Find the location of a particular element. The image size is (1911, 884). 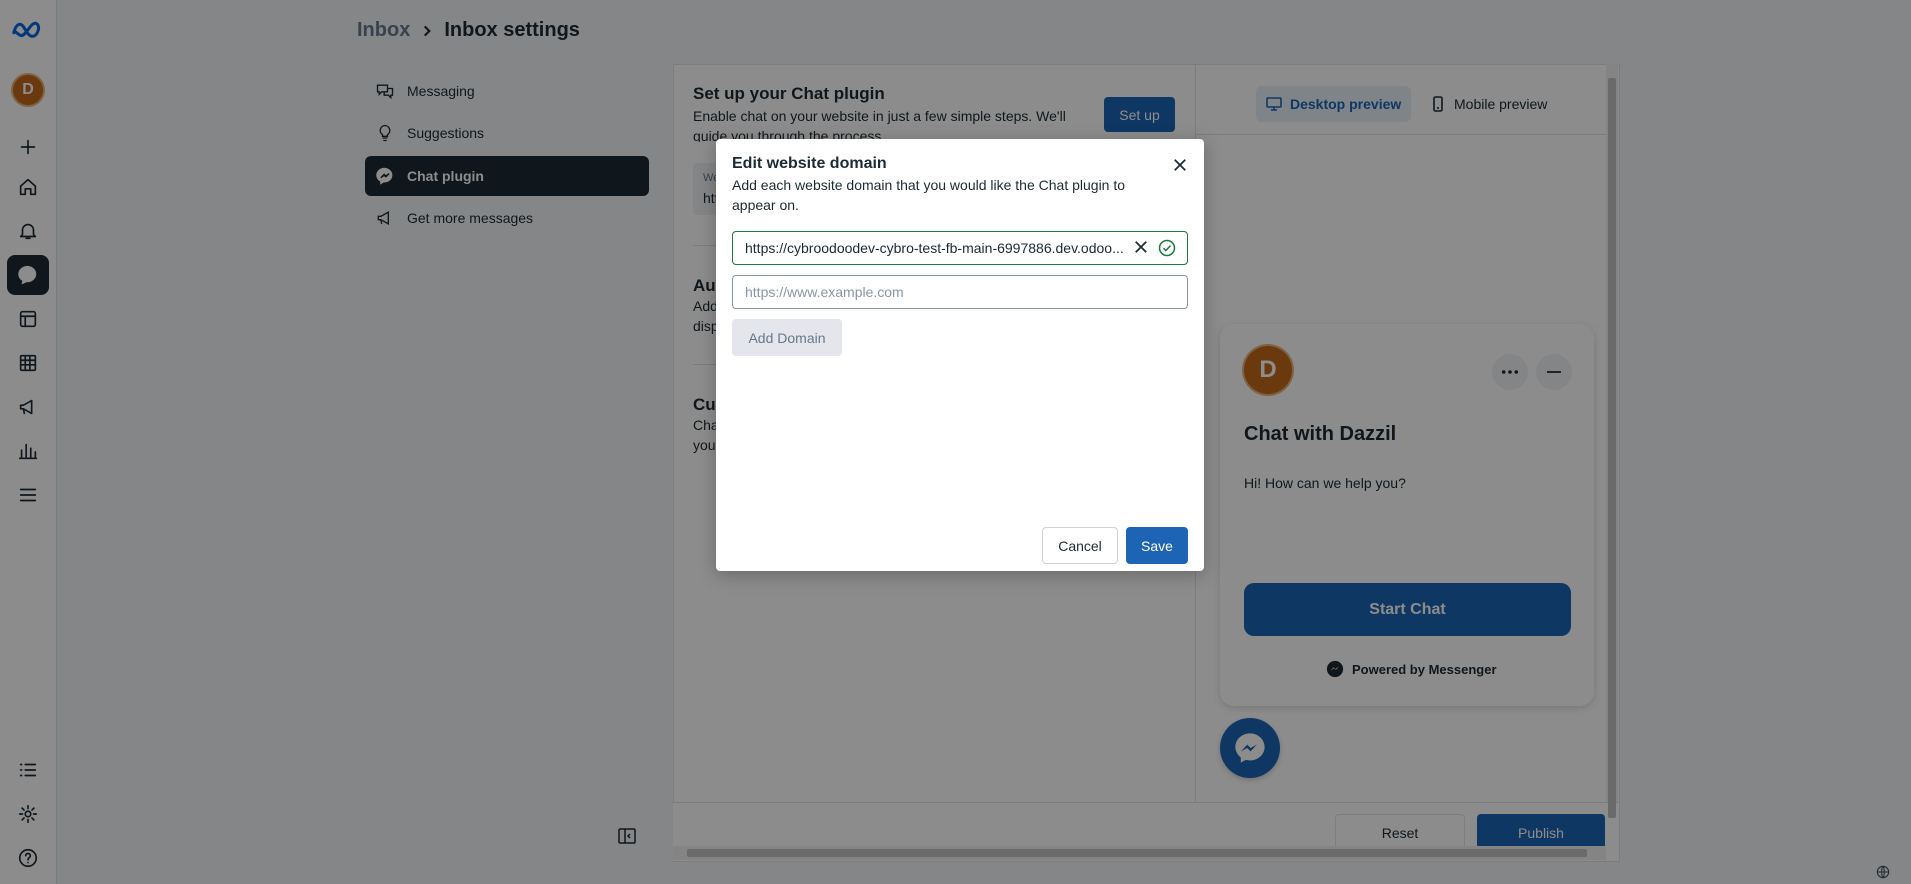

dialog-title: Edit website domain is located at coordinates (809, 163).